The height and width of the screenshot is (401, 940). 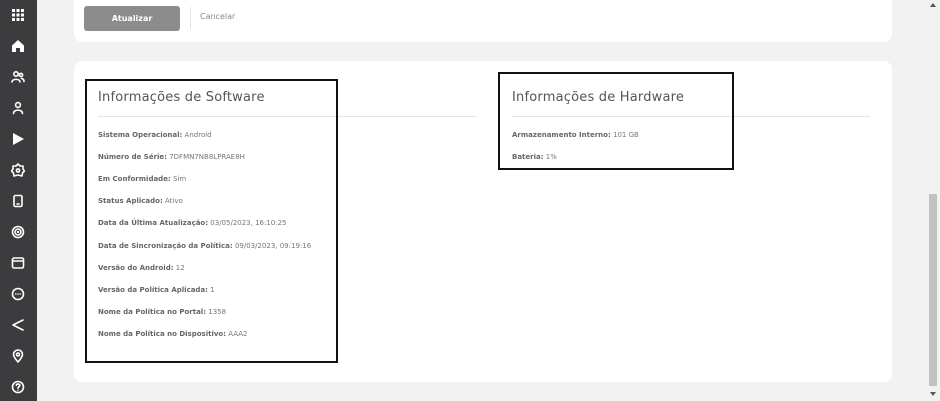 What do you see at coordinates (18, 387) in the screenshot?
I see `help-icon` at bounding box center [18, 387].